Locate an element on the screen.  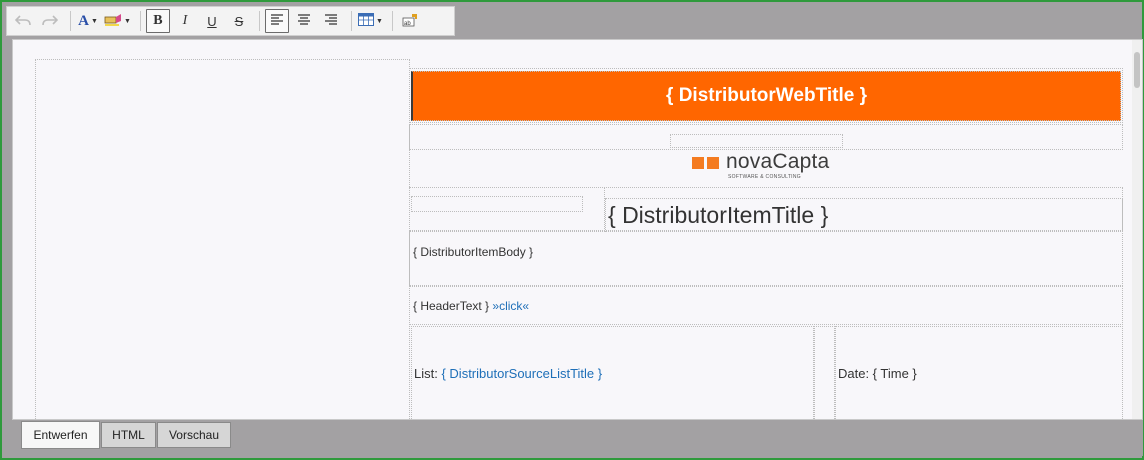
novacapta-logo: novaCapta SOFTWARE & CONSULTING is located at coordinates (772, 165).